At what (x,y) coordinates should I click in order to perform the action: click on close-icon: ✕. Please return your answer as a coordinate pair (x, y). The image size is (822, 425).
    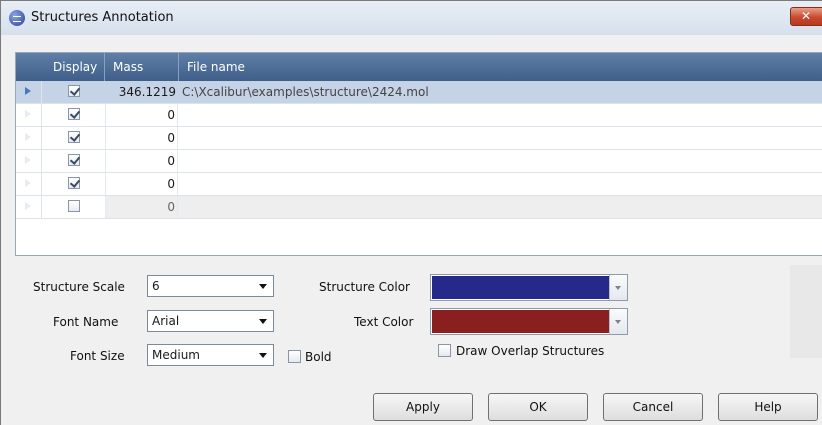
    Looking at the image, I should click on (806, 16).